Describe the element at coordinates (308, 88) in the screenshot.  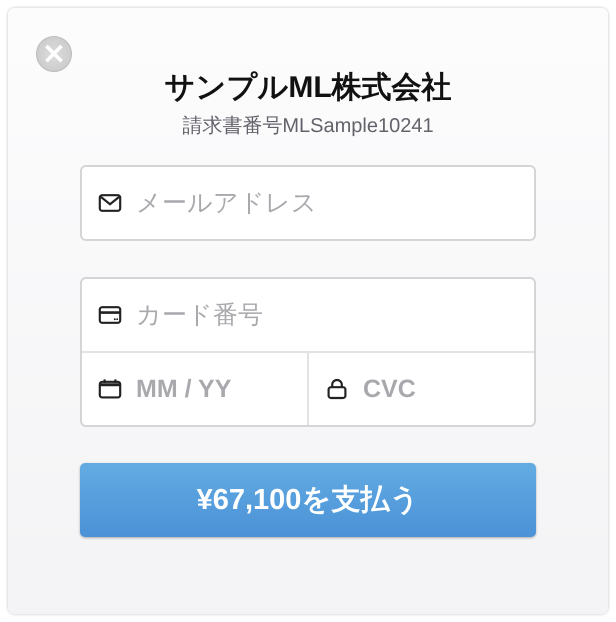
I see `merchant-title: サンプルML株式会社` at that location.